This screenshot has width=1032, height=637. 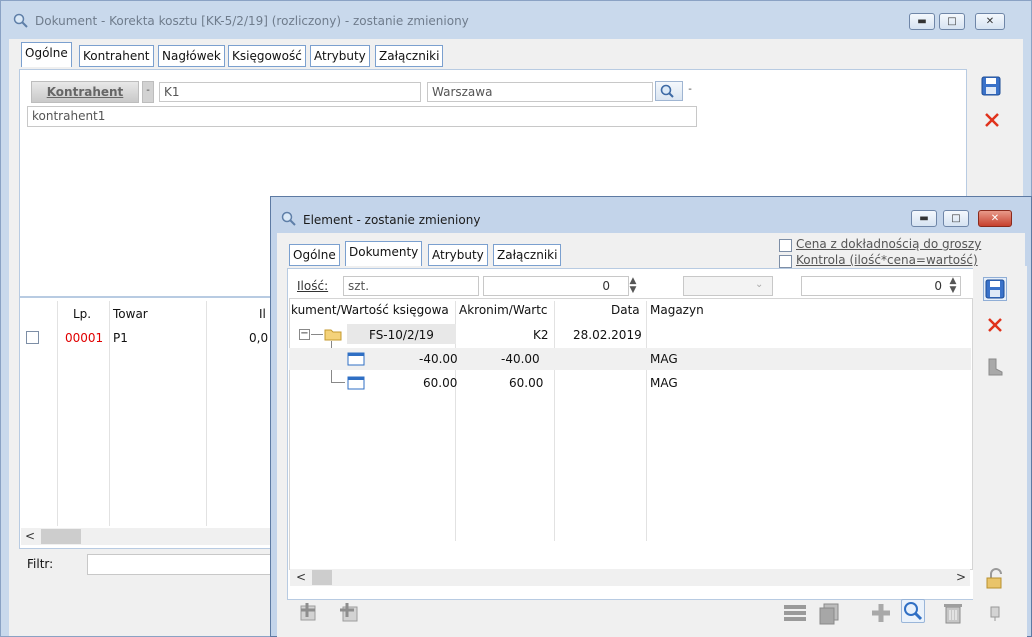 I want to click on add-subdocument-icon, so click(x=349, y=612).